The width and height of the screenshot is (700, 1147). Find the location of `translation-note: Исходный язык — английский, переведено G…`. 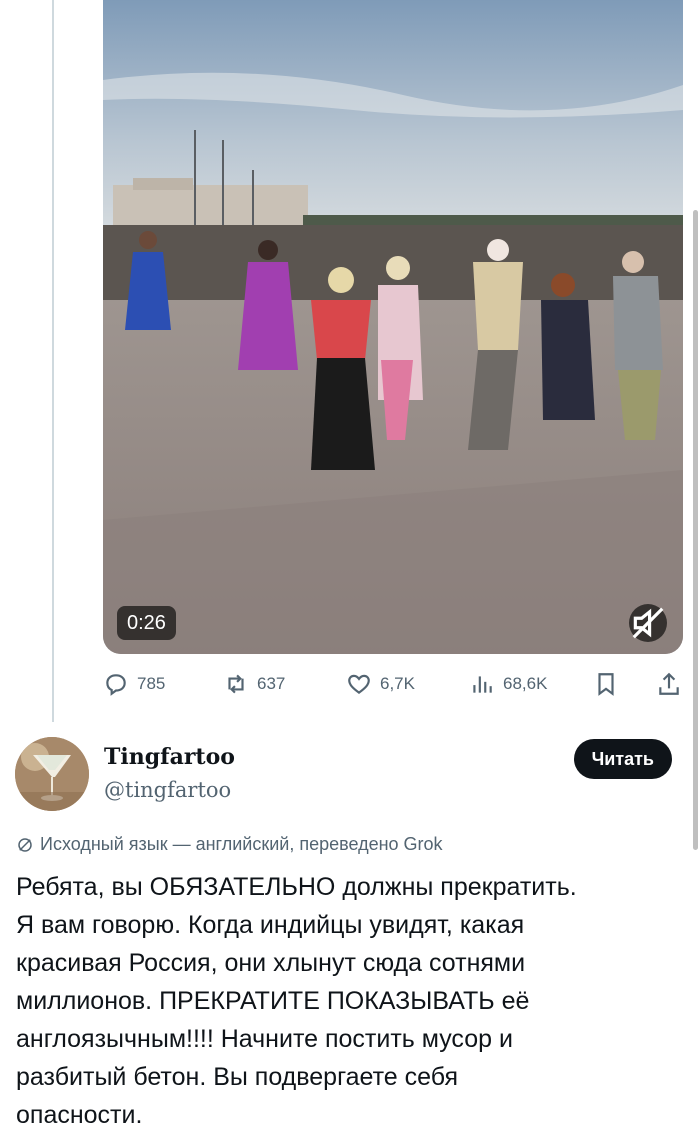

translation-note: Исходный язык — английский, переведено G… is located at coordinates (229, 844).